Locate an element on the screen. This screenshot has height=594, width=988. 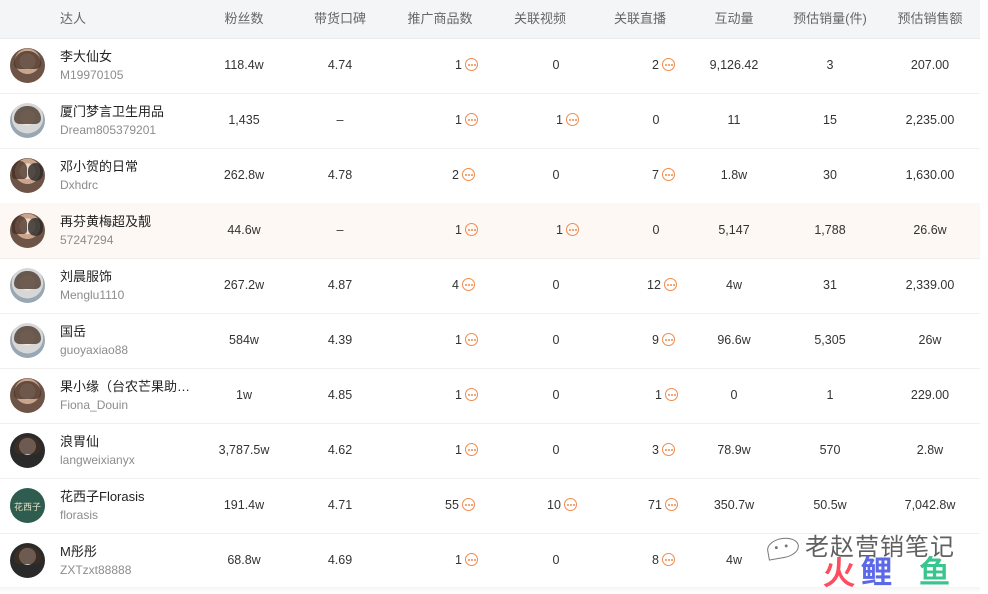
influencer-name: M彤彤 is located at coordinates (129, 552).